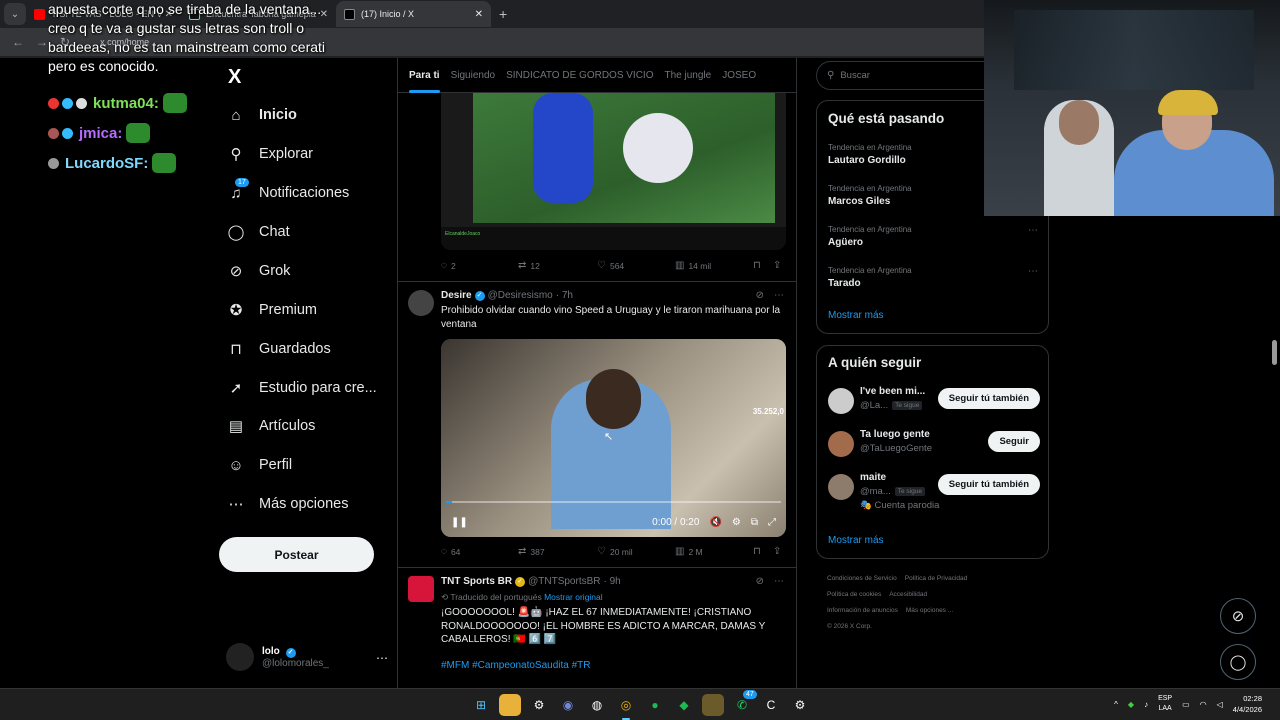 The width and height of the screenshot is (1280, 720). What do you see at coordinates (1203, 704) in the screenshot?
I see `wifi-icon: ◠` at bounding box center [1203, 704].